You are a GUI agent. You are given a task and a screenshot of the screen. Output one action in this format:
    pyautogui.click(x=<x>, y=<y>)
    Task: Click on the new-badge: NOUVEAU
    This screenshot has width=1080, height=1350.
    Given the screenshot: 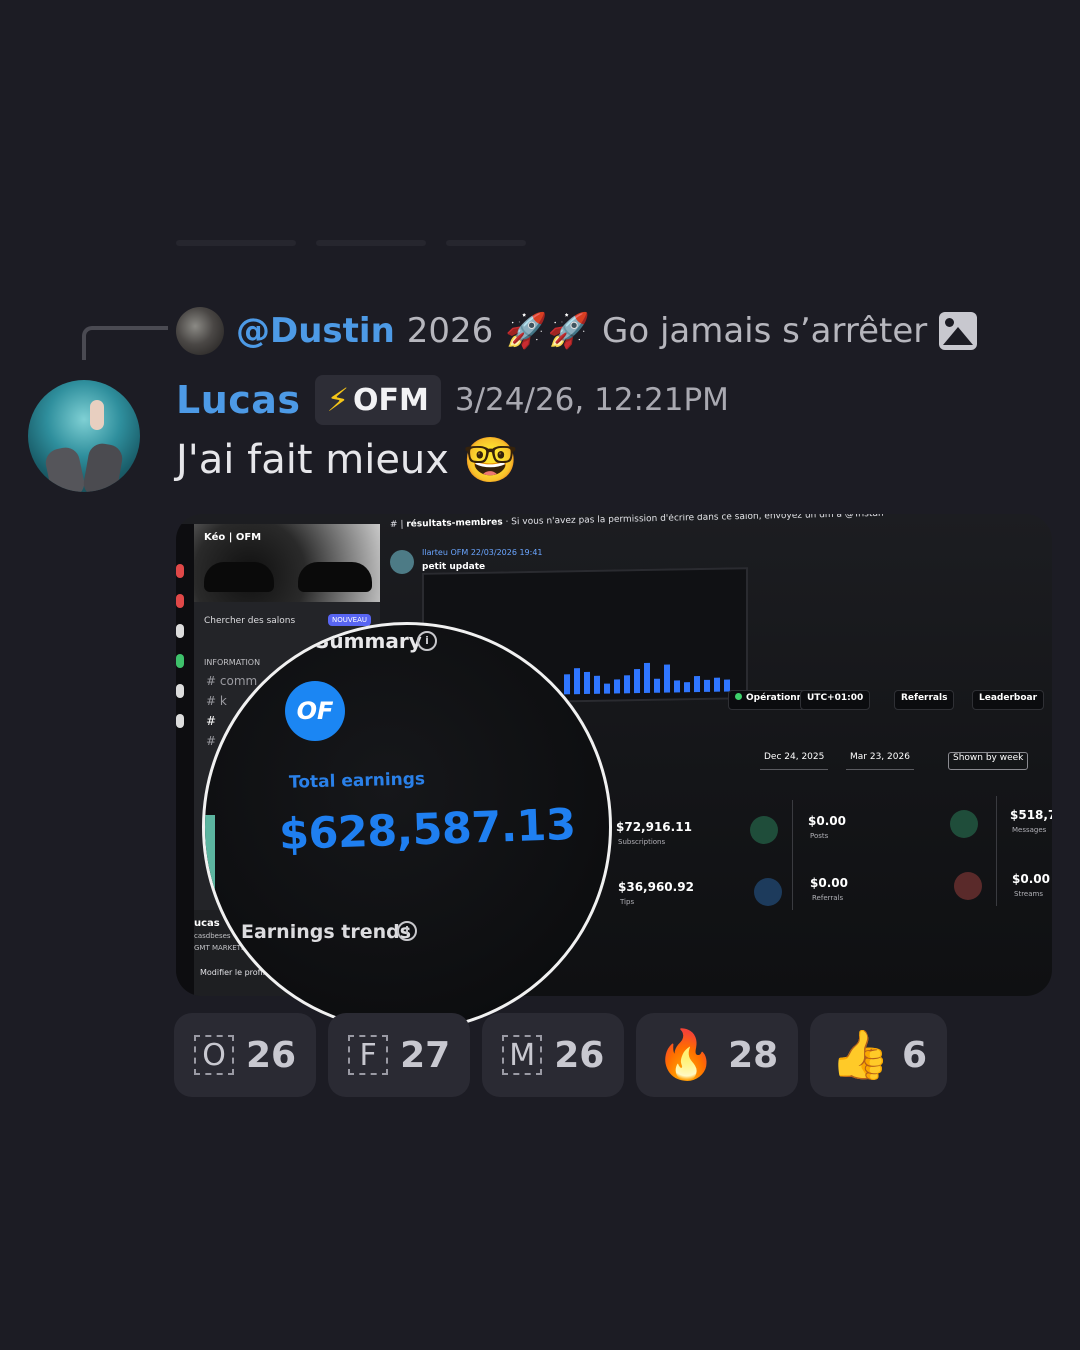 What is the action you would take?
    pyautogui.click(x=349, y=620)
    